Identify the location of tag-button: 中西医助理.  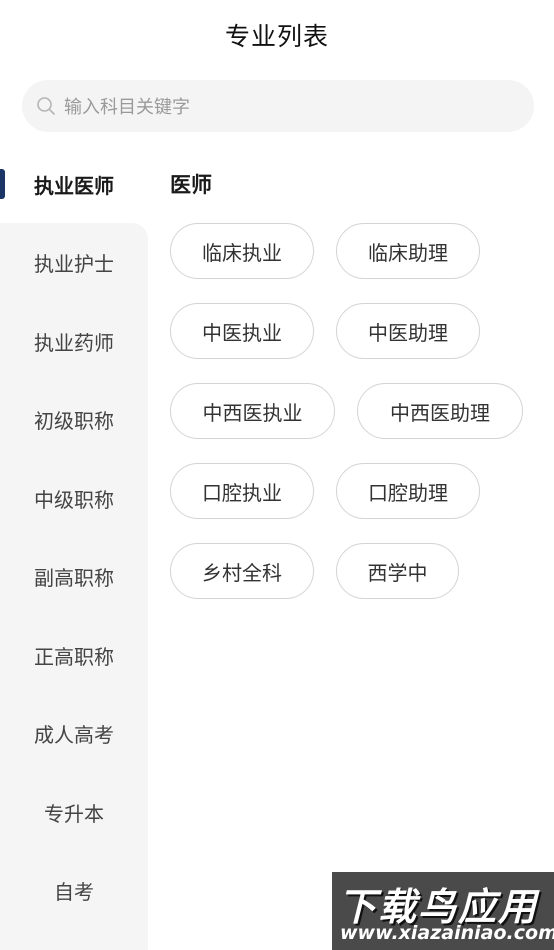
(440, 411).